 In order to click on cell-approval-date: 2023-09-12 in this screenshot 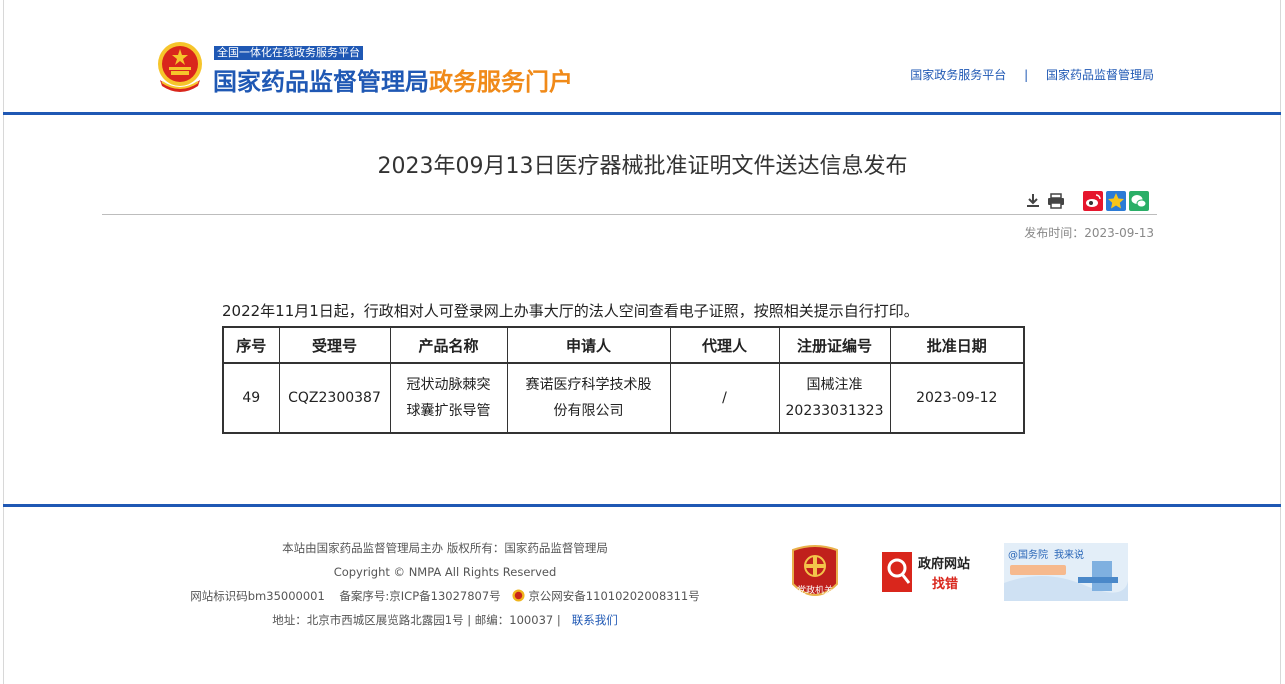, I will do `click(957, 398)`.